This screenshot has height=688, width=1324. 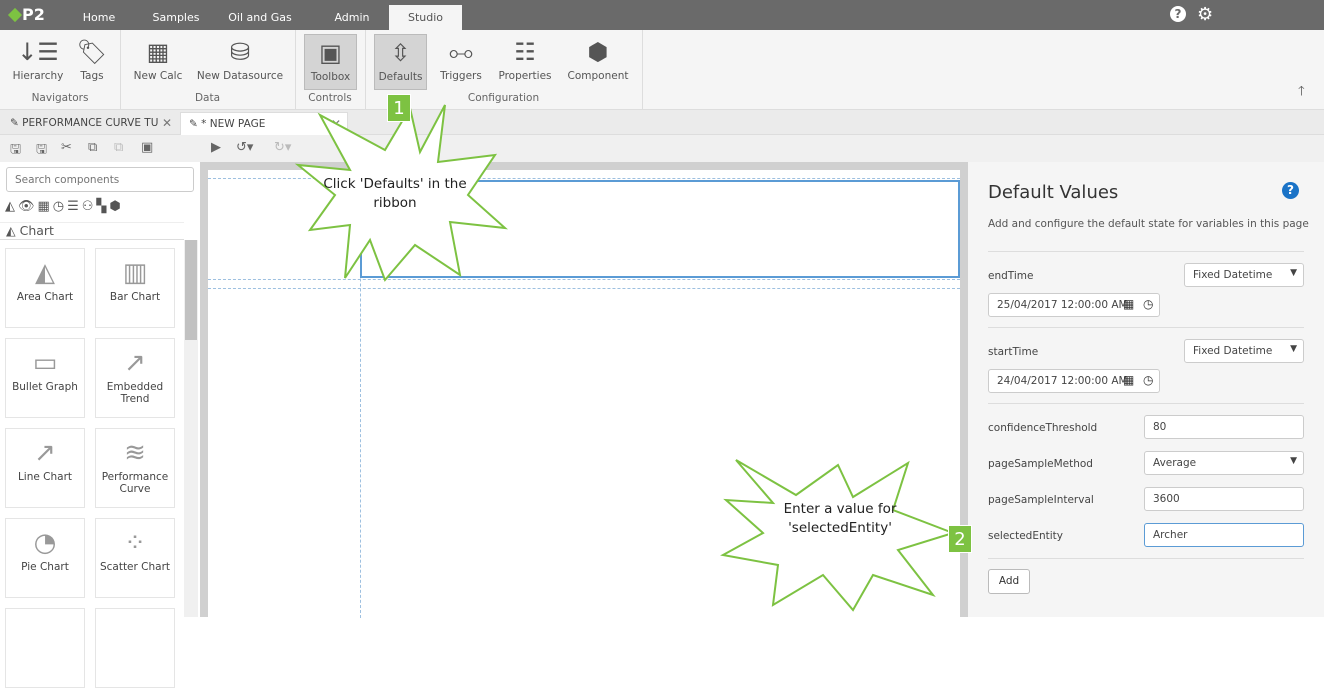 What do you see at coordinates (99, 15) in the screenshot?
I see `nav-tab-home: Home` at bounding box center [99, 15].